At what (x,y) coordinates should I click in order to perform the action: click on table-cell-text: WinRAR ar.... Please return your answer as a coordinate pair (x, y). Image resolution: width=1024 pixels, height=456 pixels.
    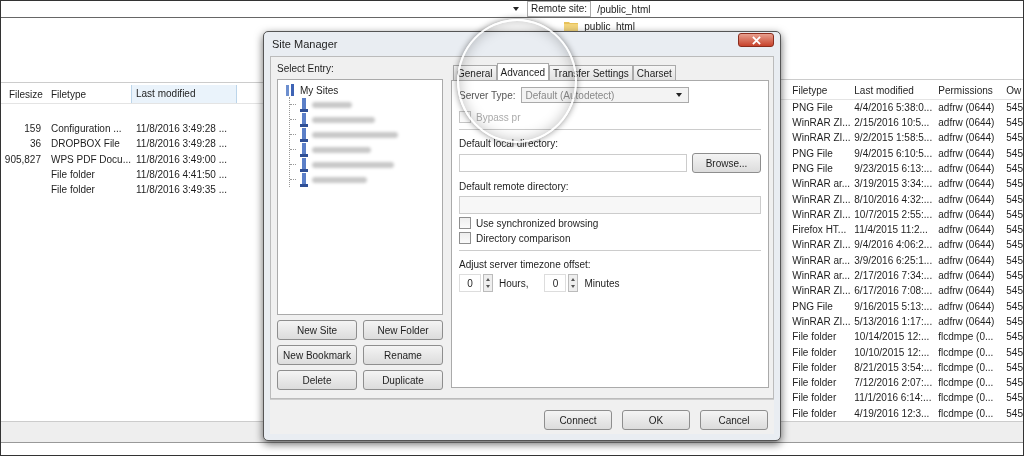
    Looking at the image, I should click on (822, 260).